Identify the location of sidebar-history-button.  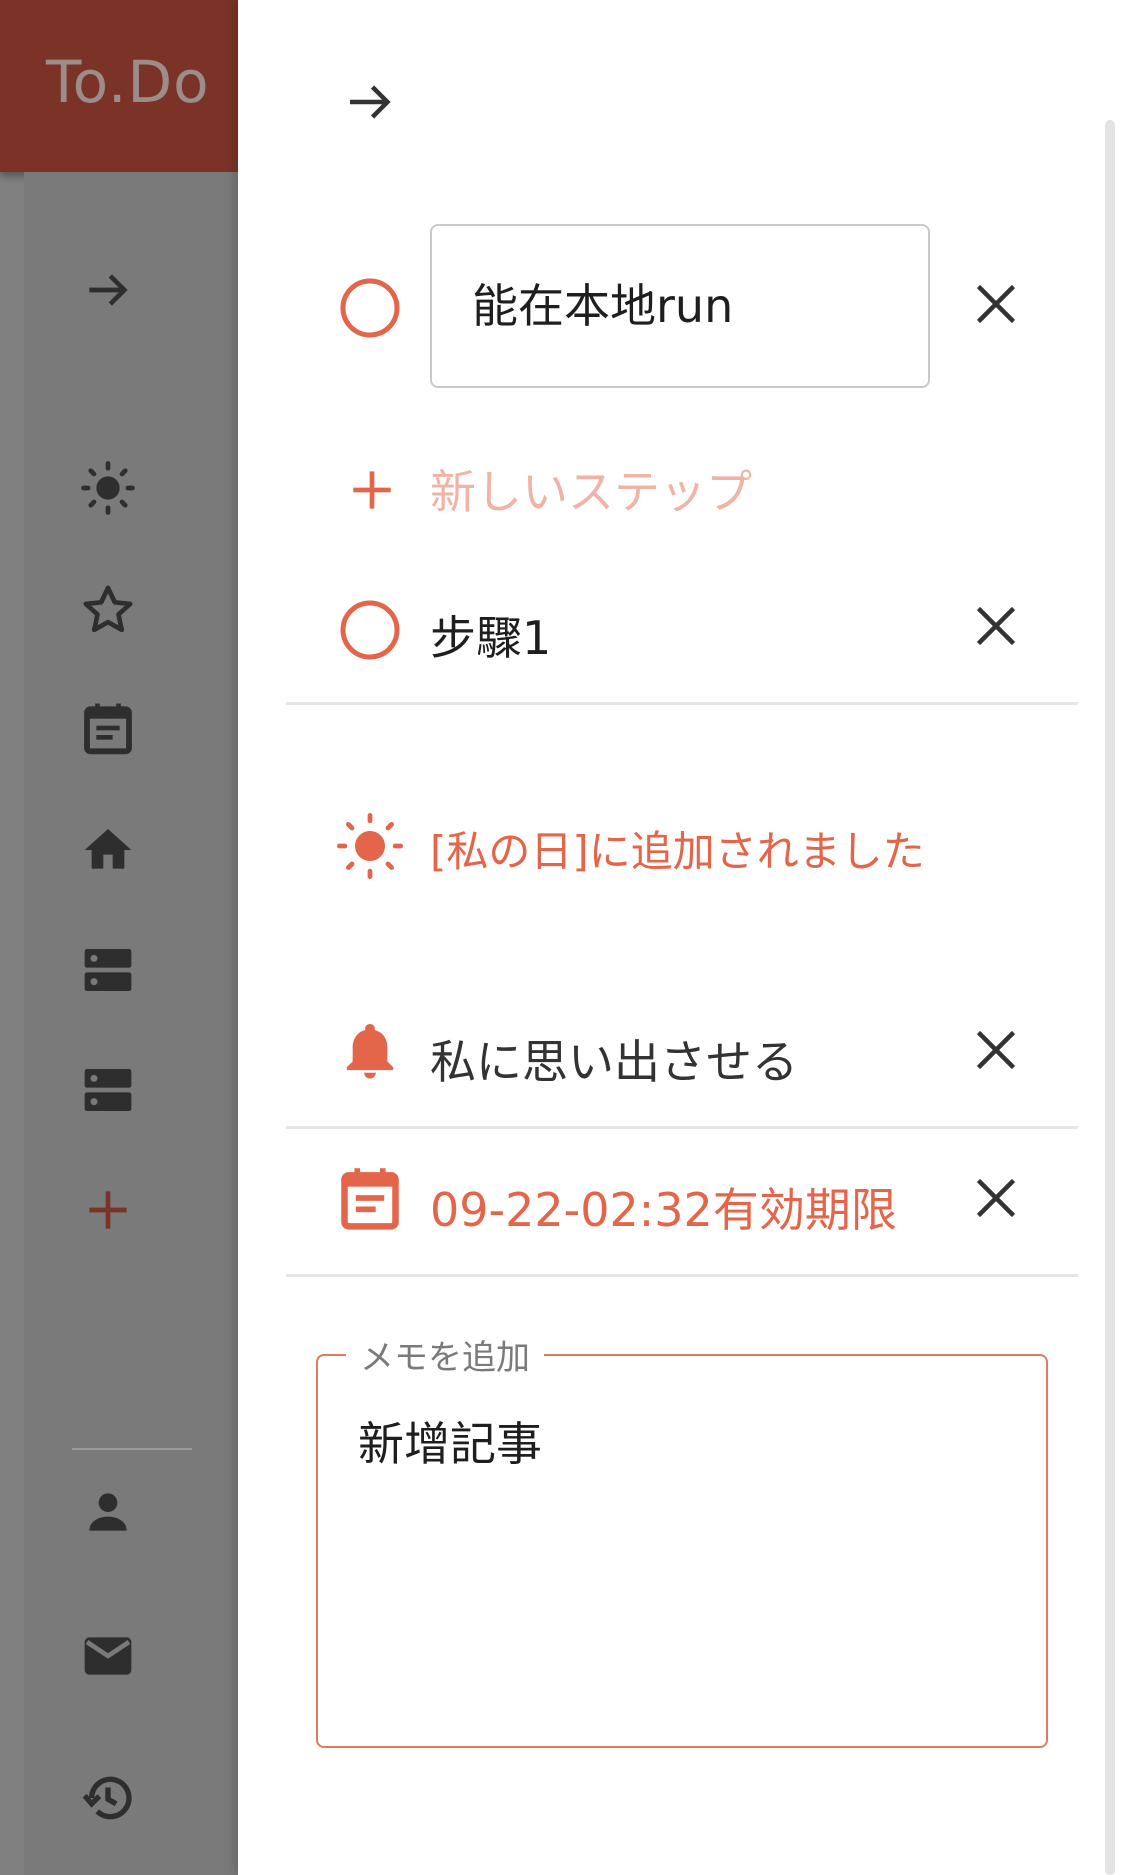
(108, 1798).